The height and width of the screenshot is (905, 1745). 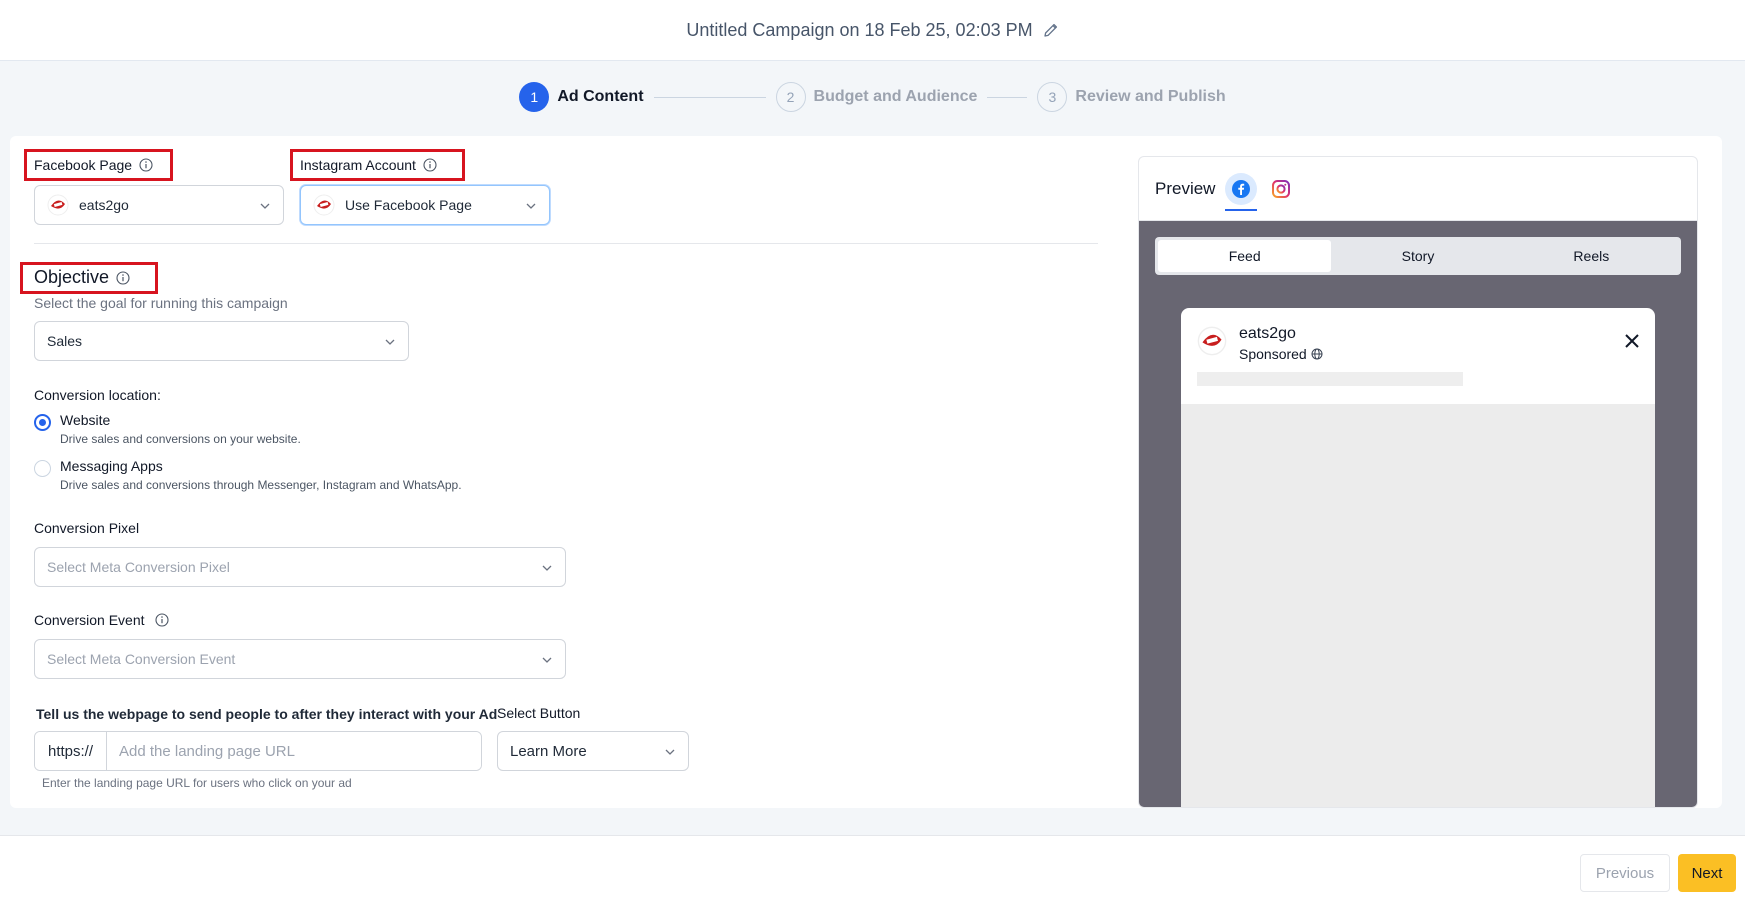 I want to click on conversion-event-label: Conversion Event, so click(x=101, y=620).